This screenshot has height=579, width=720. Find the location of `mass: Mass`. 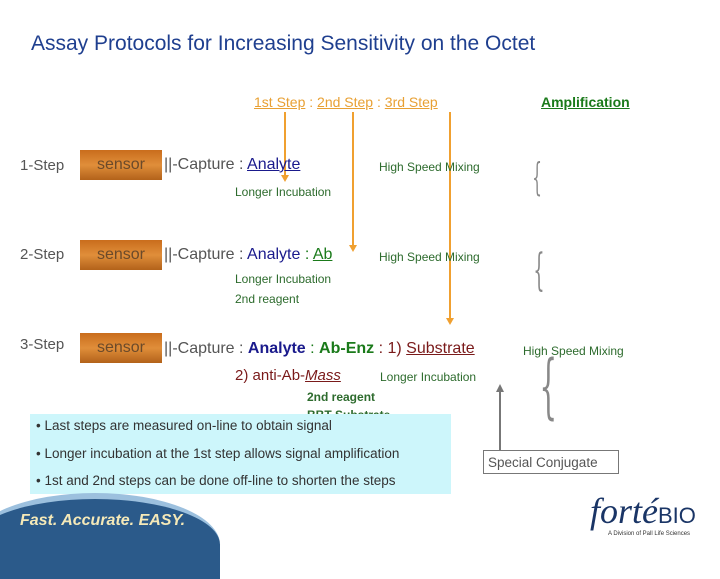

mass: Mass is located at coordinates (323, 375).